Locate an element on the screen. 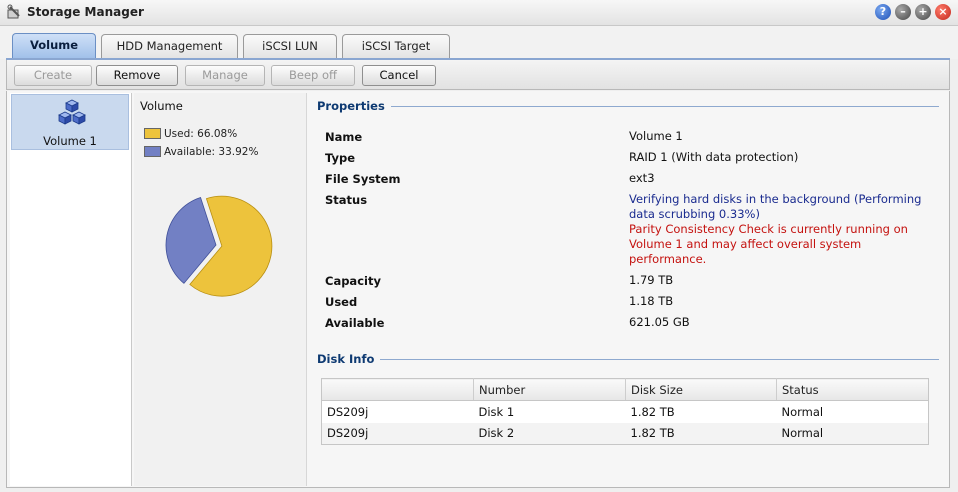 The height and width of the screenshot is (492, 958). legend-used-label: Used: 66.08% is located at coordinates (201, 134).